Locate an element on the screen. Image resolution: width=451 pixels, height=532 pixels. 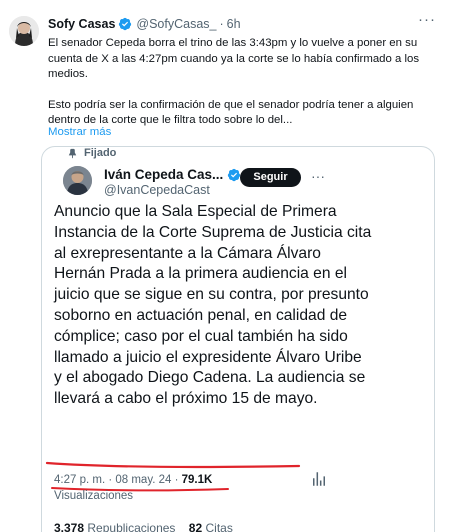
more-icon: ··· is located at coordinates (427, 21).